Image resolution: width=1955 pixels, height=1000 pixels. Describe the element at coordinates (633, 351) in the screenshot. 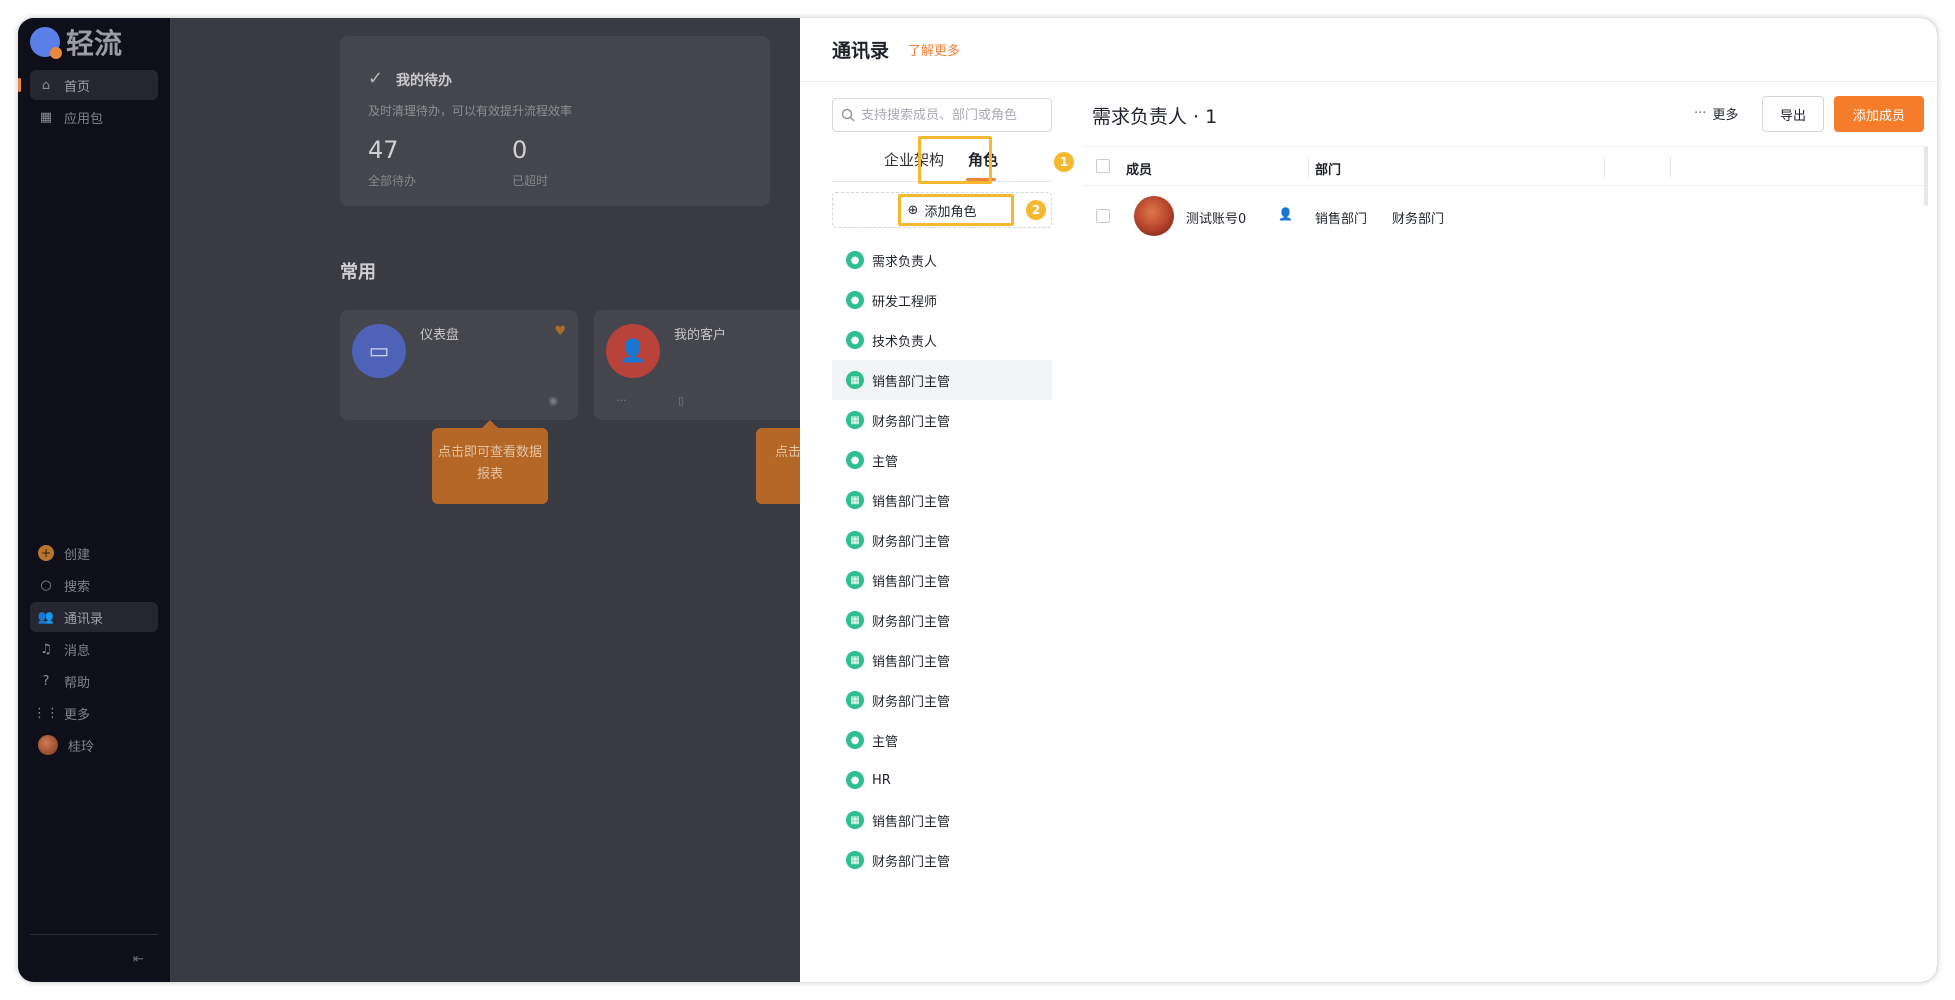

I see `user-icon: 👤` at that location.